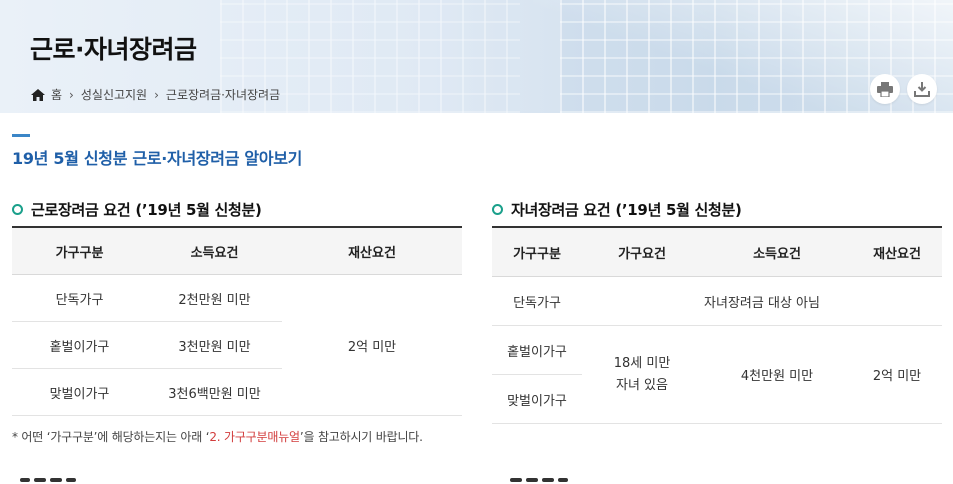 The height and width of the screenshot is (484, 953). I want to click on earned-income-heading: 근로장려금 요건 (’19년 5월 신청분), so click(137, 209).